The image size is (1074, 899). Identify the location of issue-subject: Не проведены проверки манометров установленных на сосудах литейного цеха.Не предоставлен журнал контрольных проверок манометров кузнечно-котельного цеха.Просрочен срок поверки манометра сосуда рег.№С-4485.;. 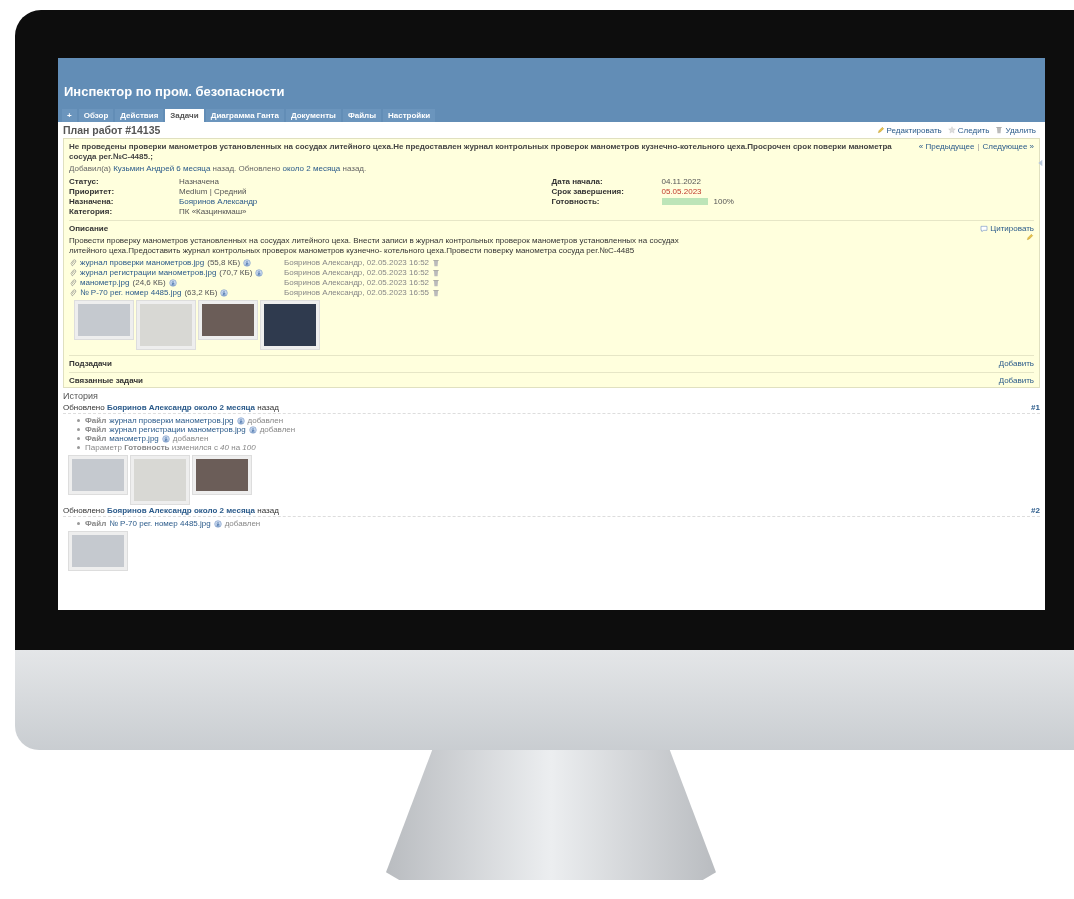
(481, 152).